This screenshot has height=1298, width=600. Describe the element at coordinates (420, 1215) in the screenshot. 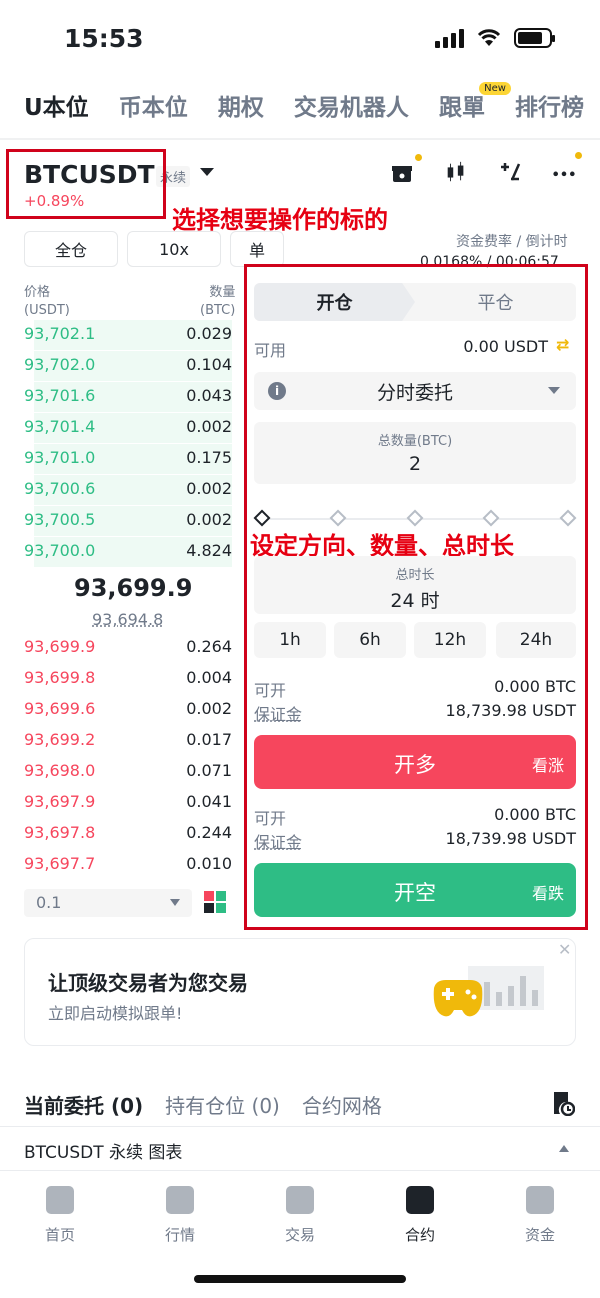

I see `nav-futures: 合约` at that location.